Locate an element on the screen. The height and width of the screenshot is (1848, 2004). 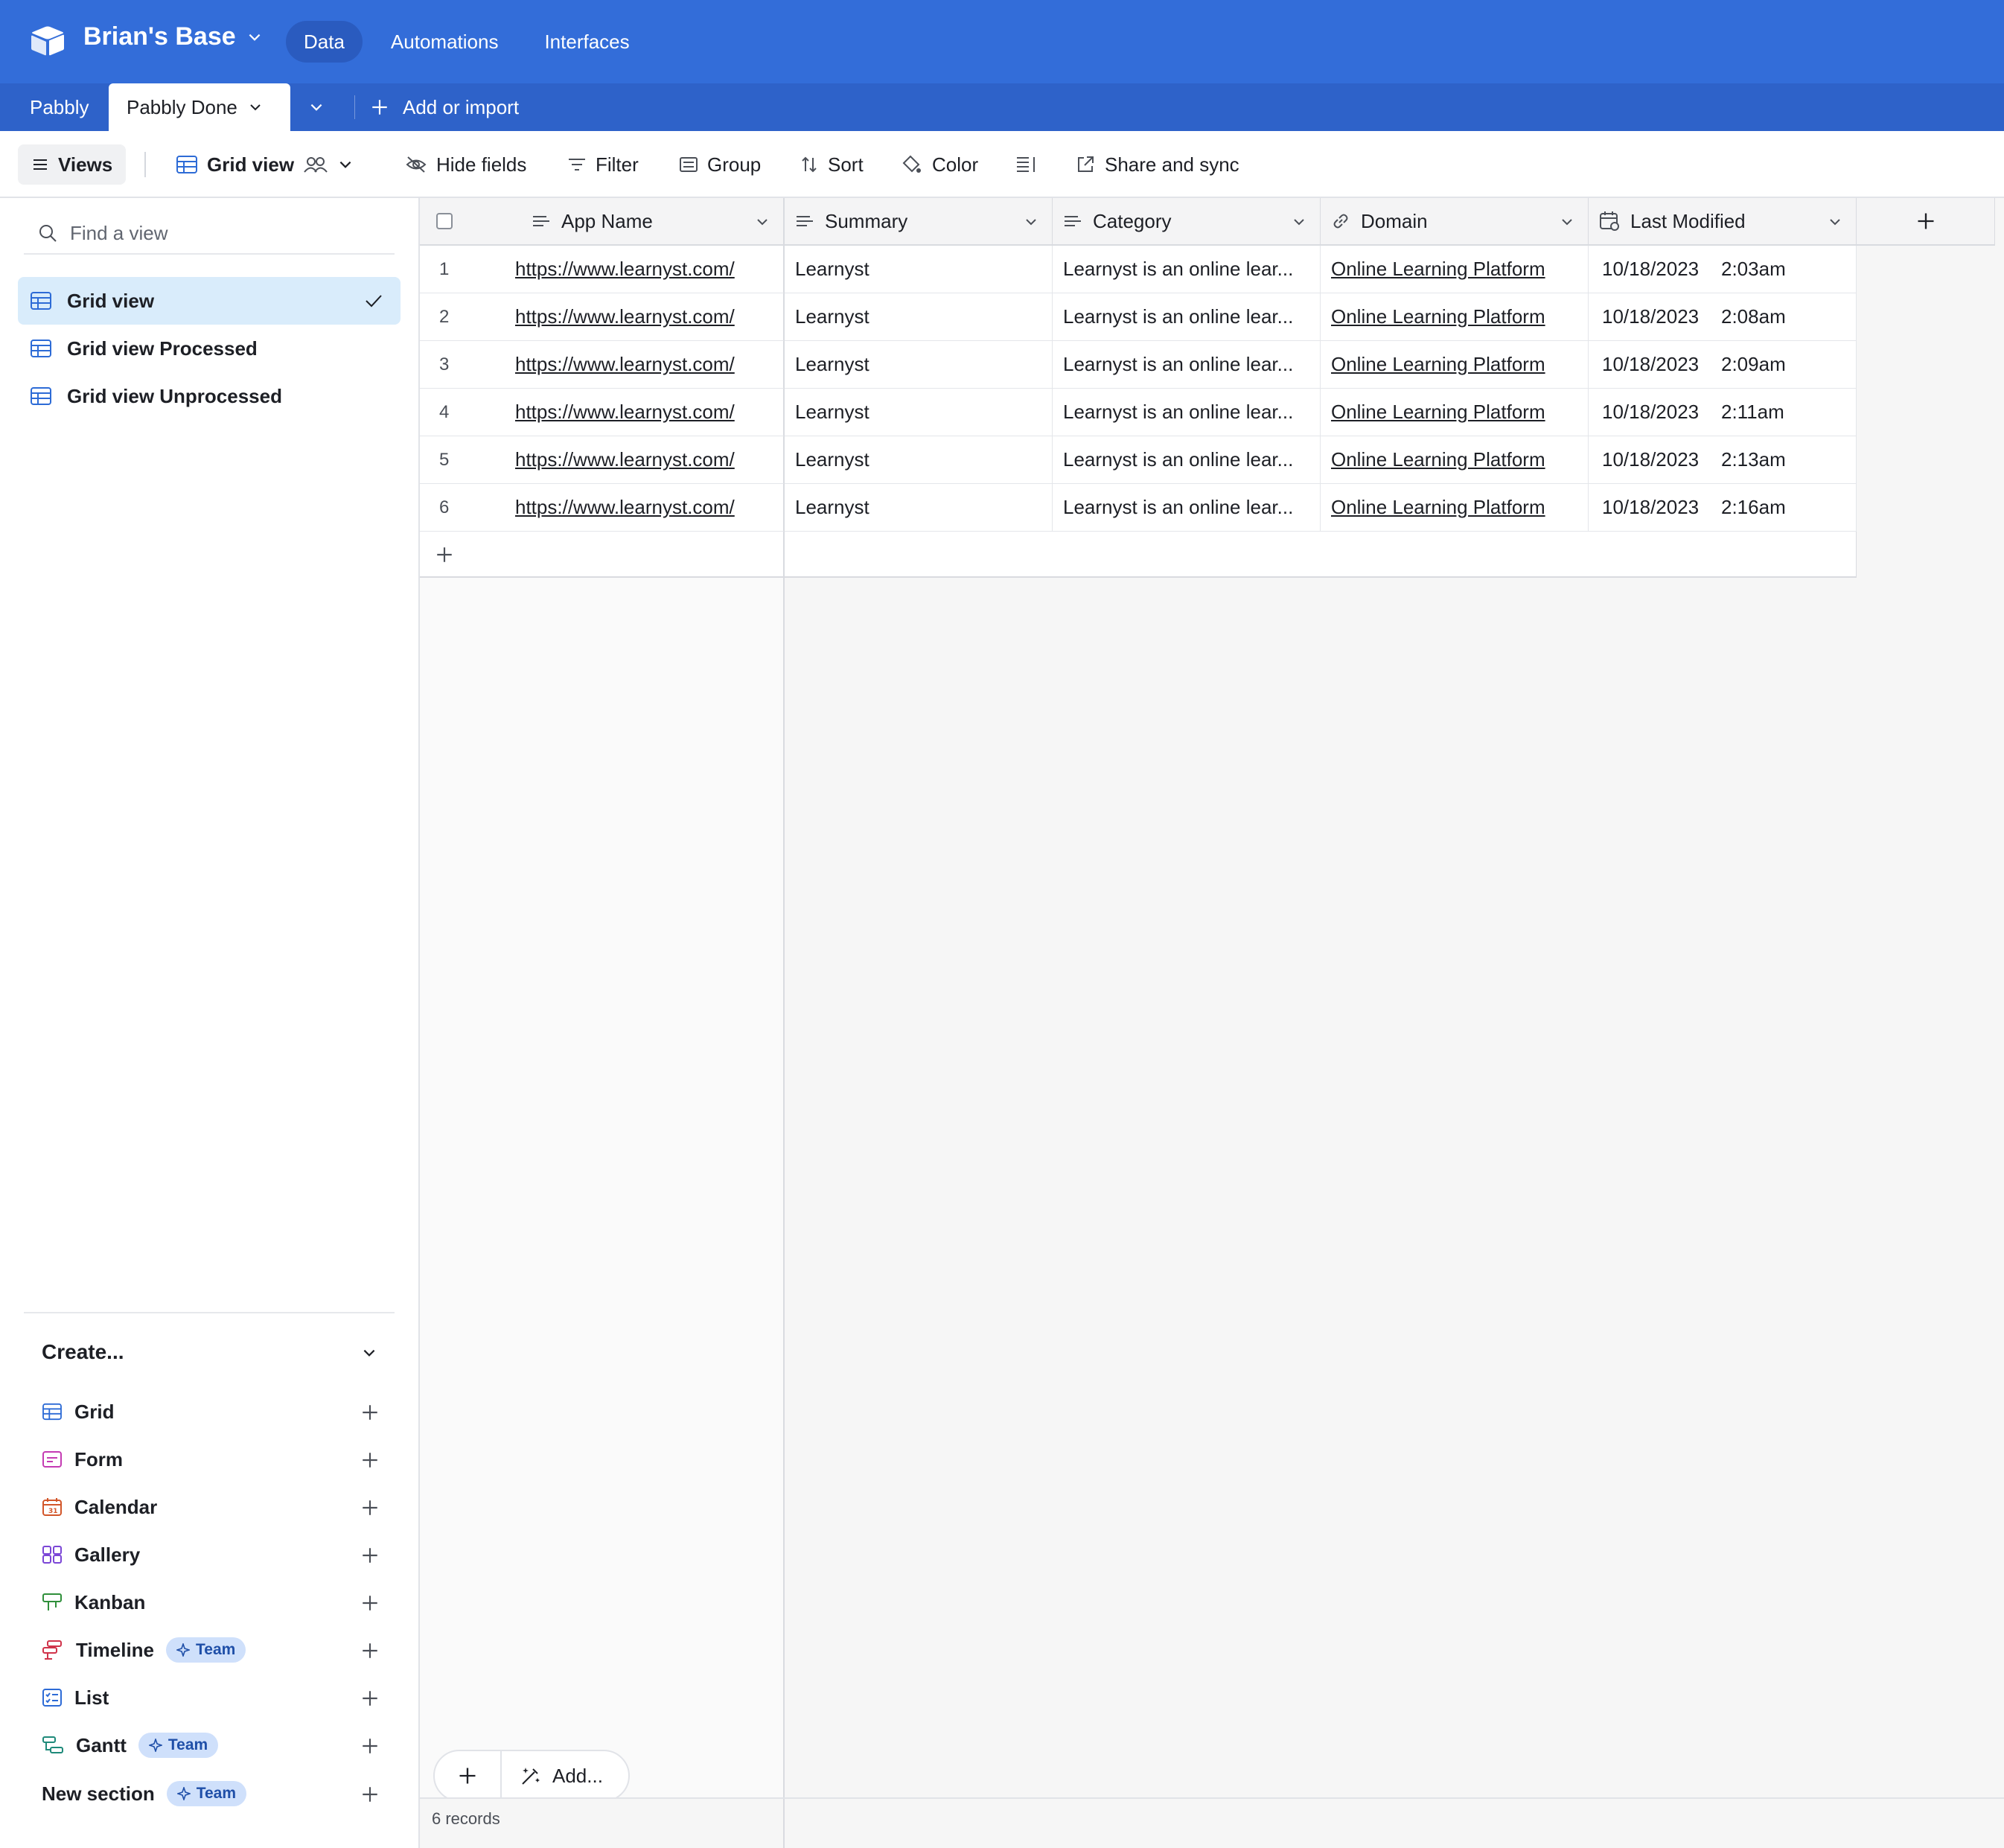
filter-button: Filter is located at coordinates (603, 164).